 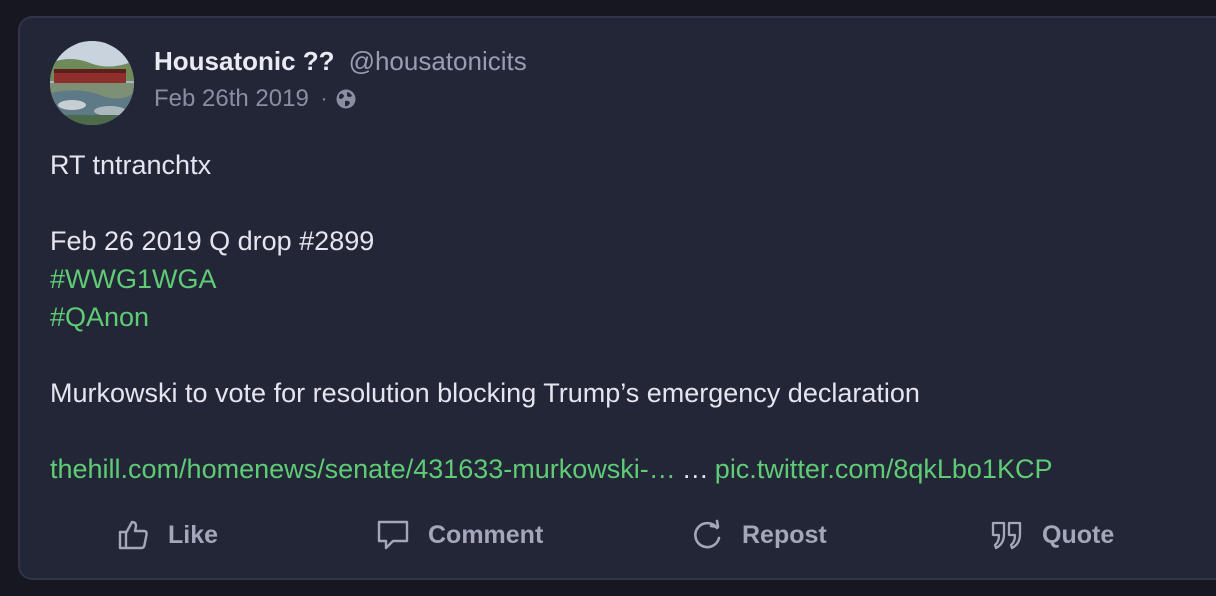 I want to click on avatar, so click(x=92, y=83).